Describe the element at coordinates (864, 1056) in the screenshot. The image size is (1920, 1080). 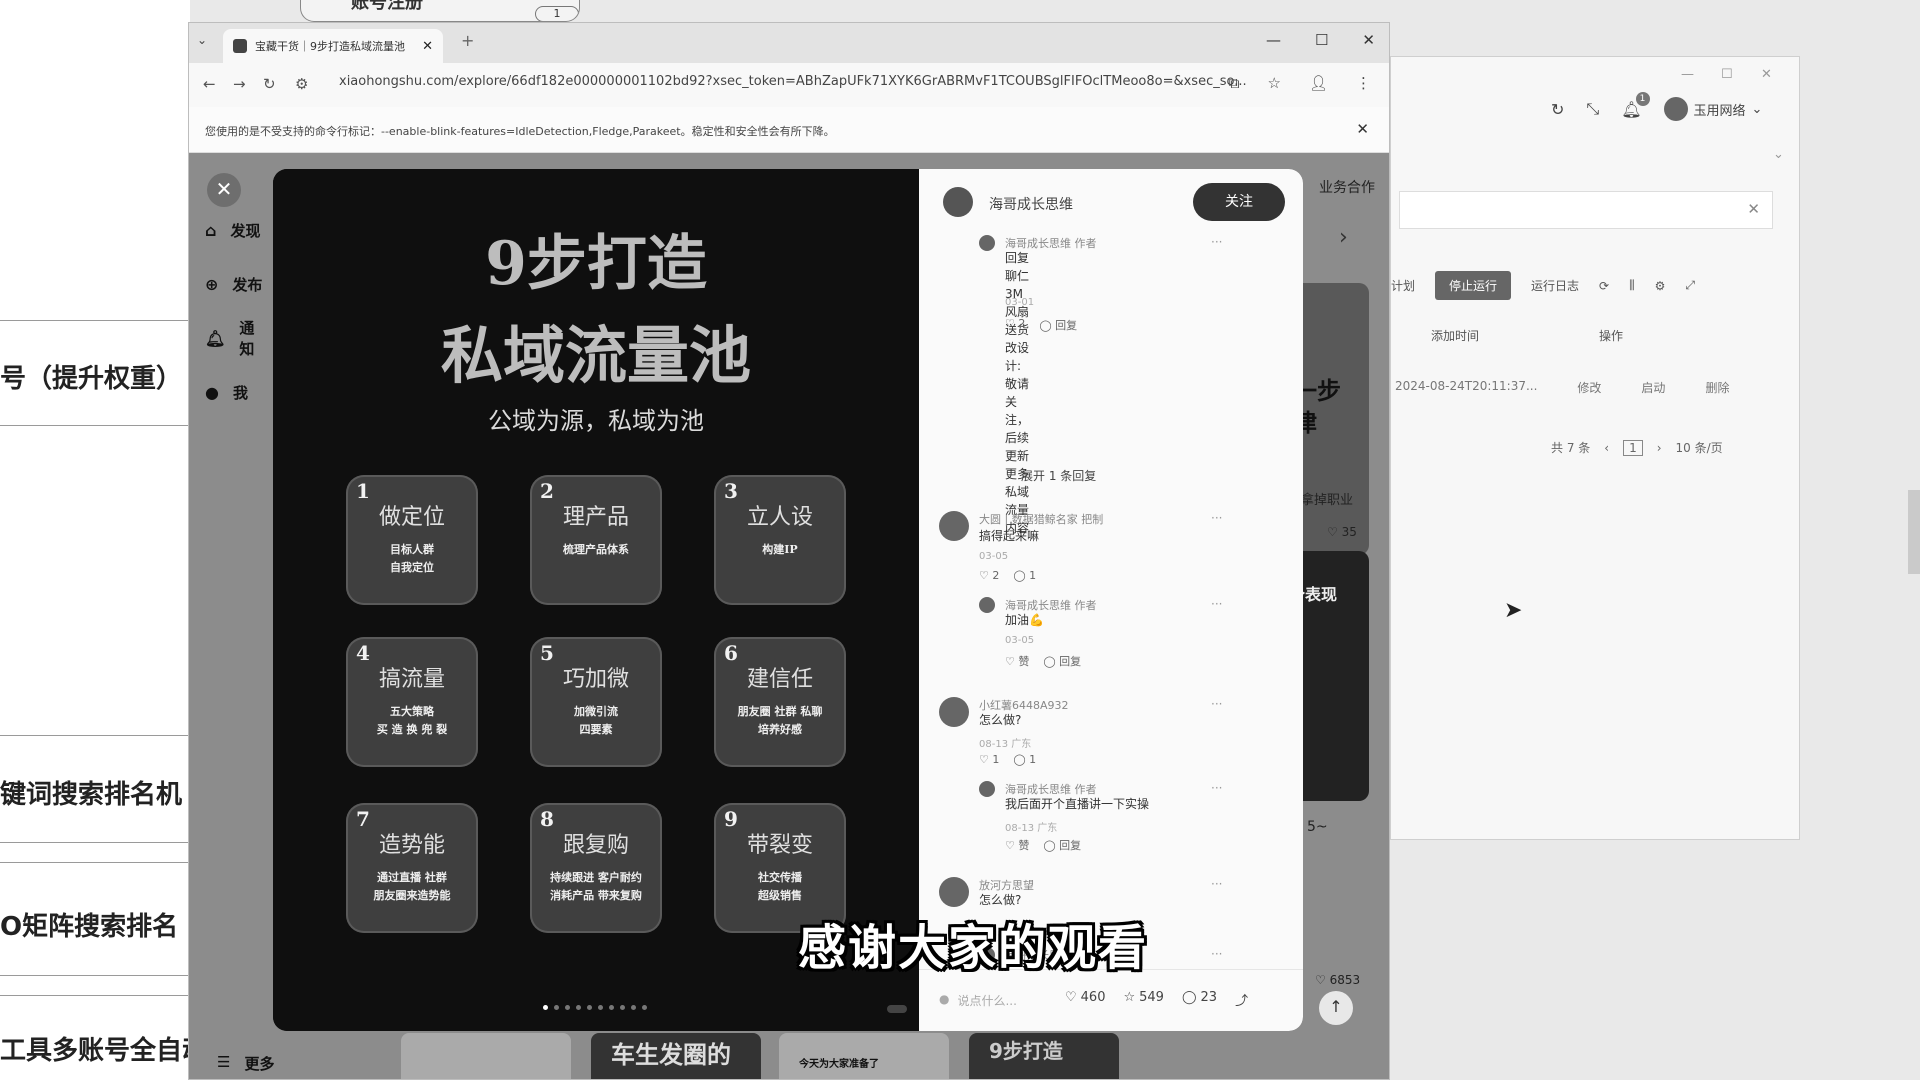
I see `feed-thumbnail: 今天为大家准备了` at that location.